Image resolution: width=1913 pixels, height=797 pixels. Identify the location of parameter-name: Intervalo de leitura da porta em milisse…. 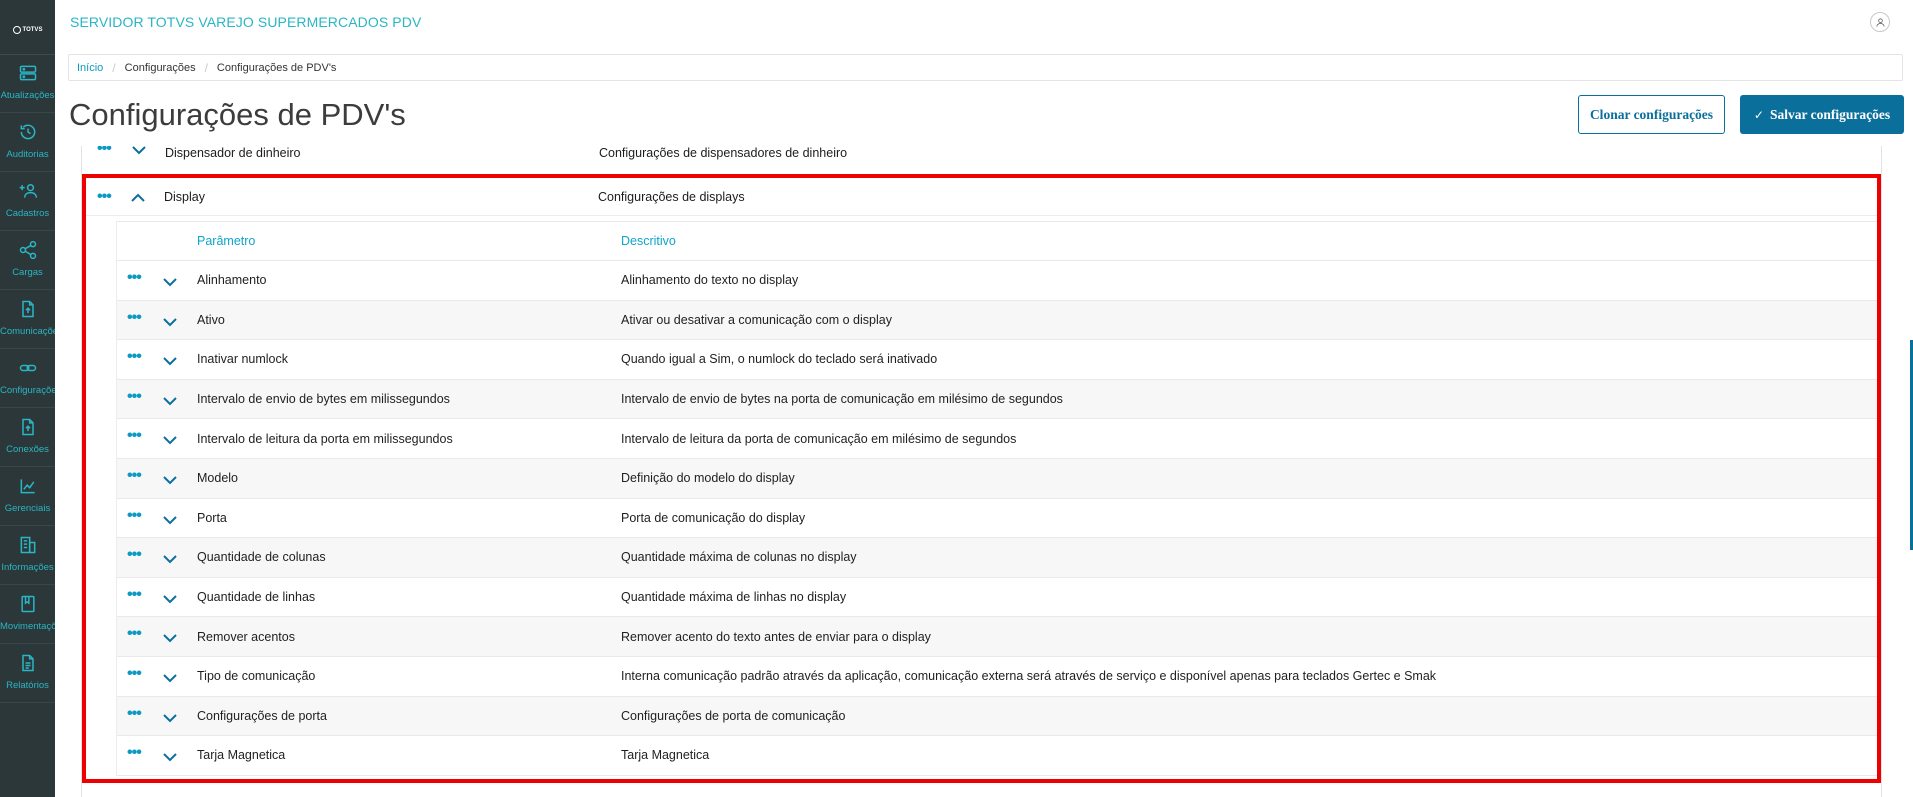
(325, 438).